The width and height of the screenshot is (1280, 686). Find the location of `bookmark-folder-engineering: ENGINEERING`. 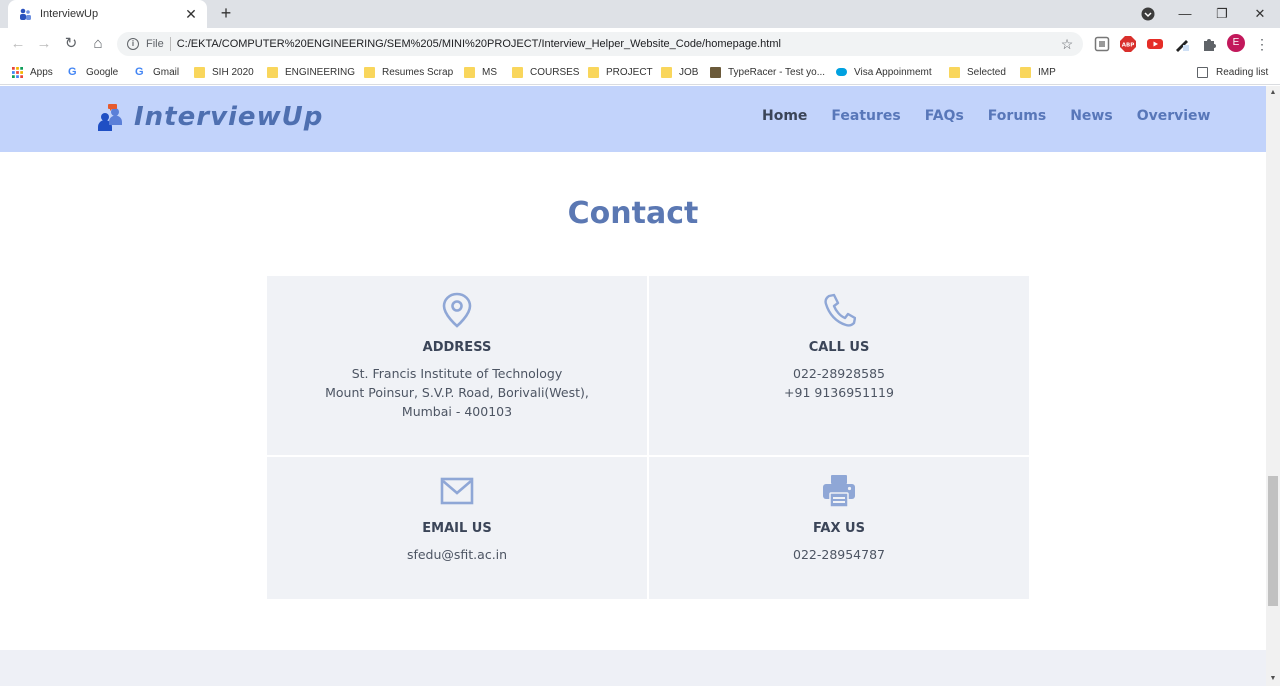

bookmark-folder-engineering: ENGINEERING is located at coordinates (311, 72).